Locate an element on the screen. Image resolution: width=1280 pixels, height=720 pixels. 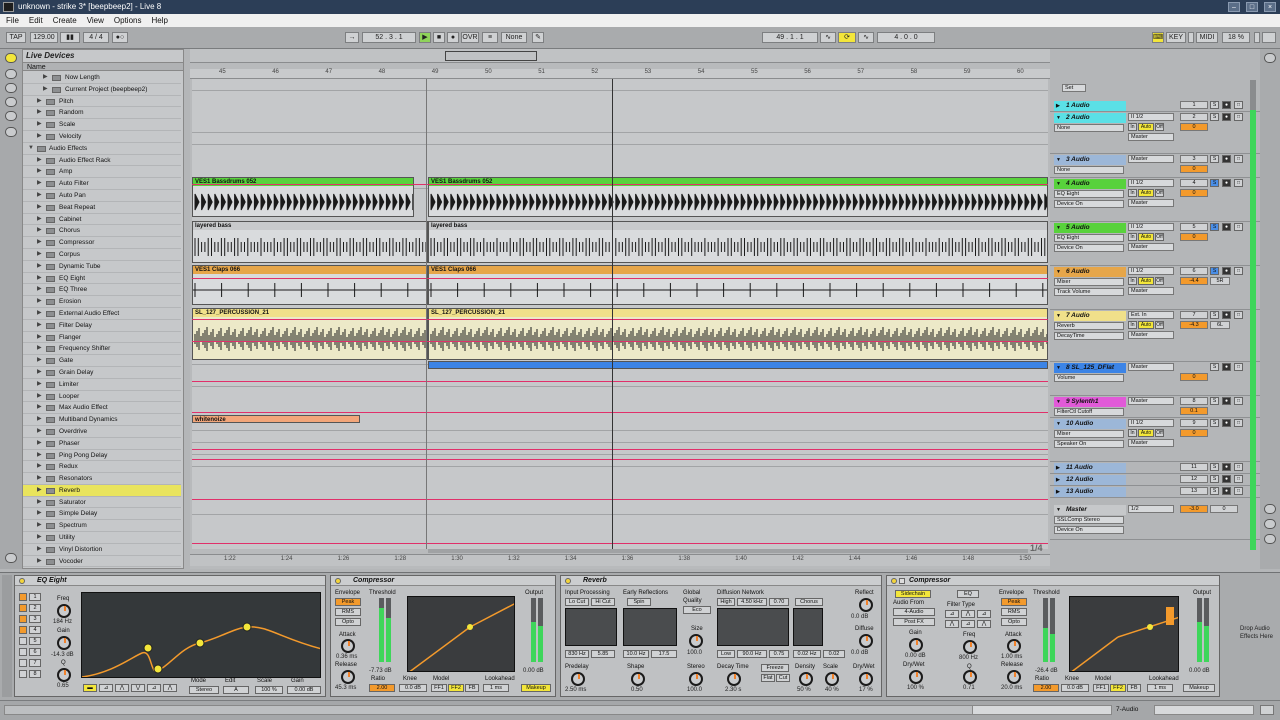
drop-effects-area: Drop Audio Effects Here is located at coordinates (1251, 643).